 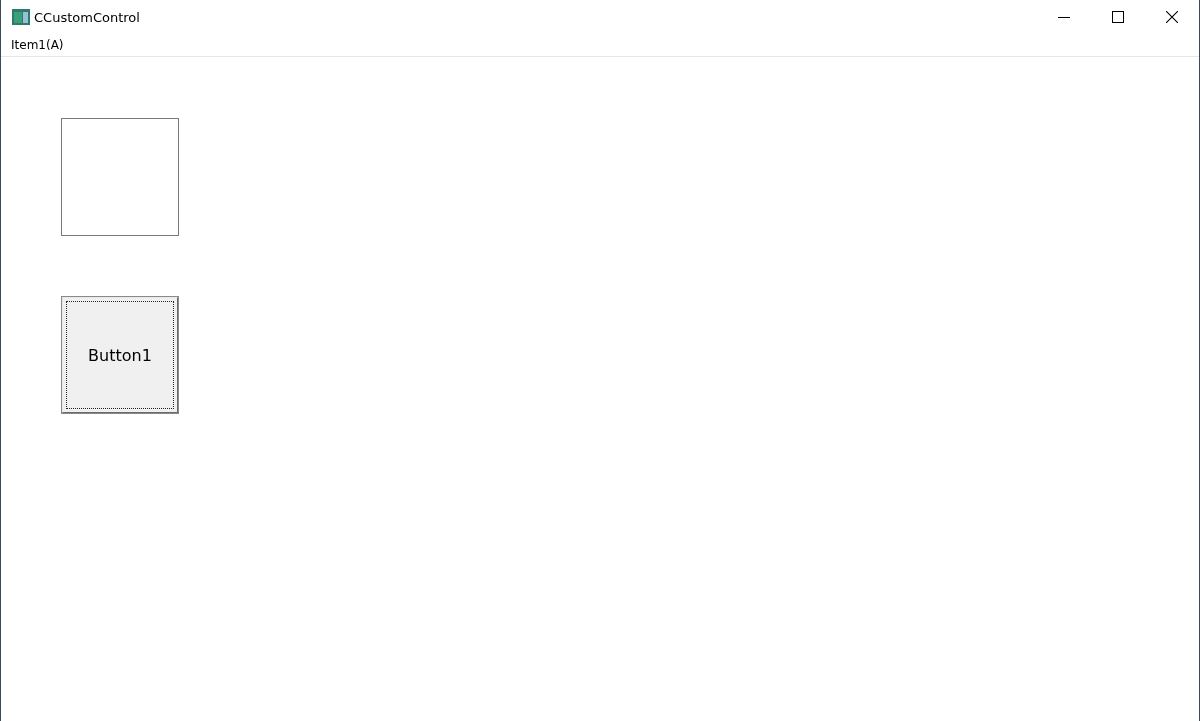 What do you see at coordinates (21, 17) in the screenshot?
I see `app-icon` at bounding box center [21, 17].